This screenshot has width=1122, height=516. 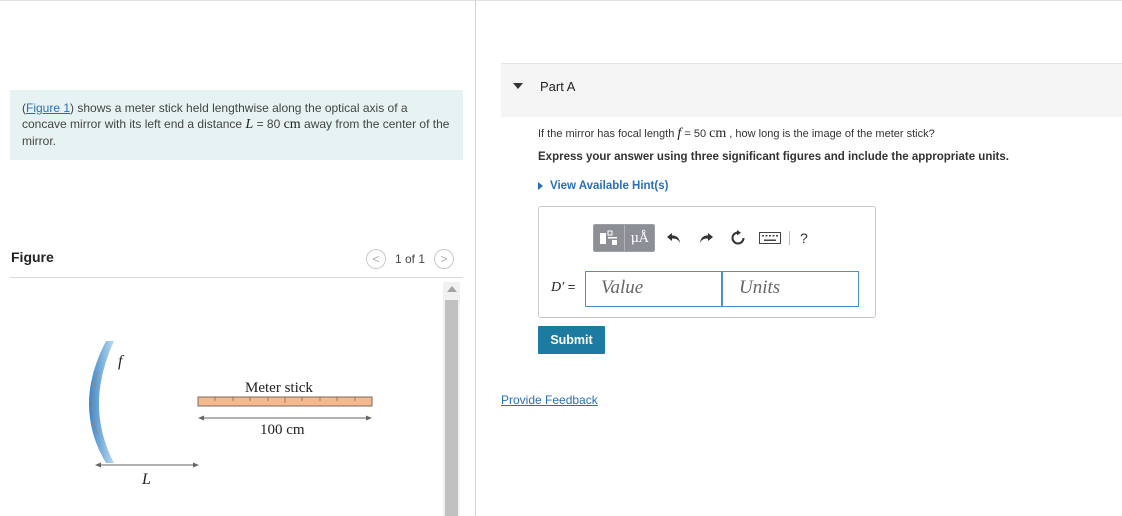 What do you see at coordinates (558, 86) in the screenshot?
I see `part-title: Part A` at bounding box center [558, 86].